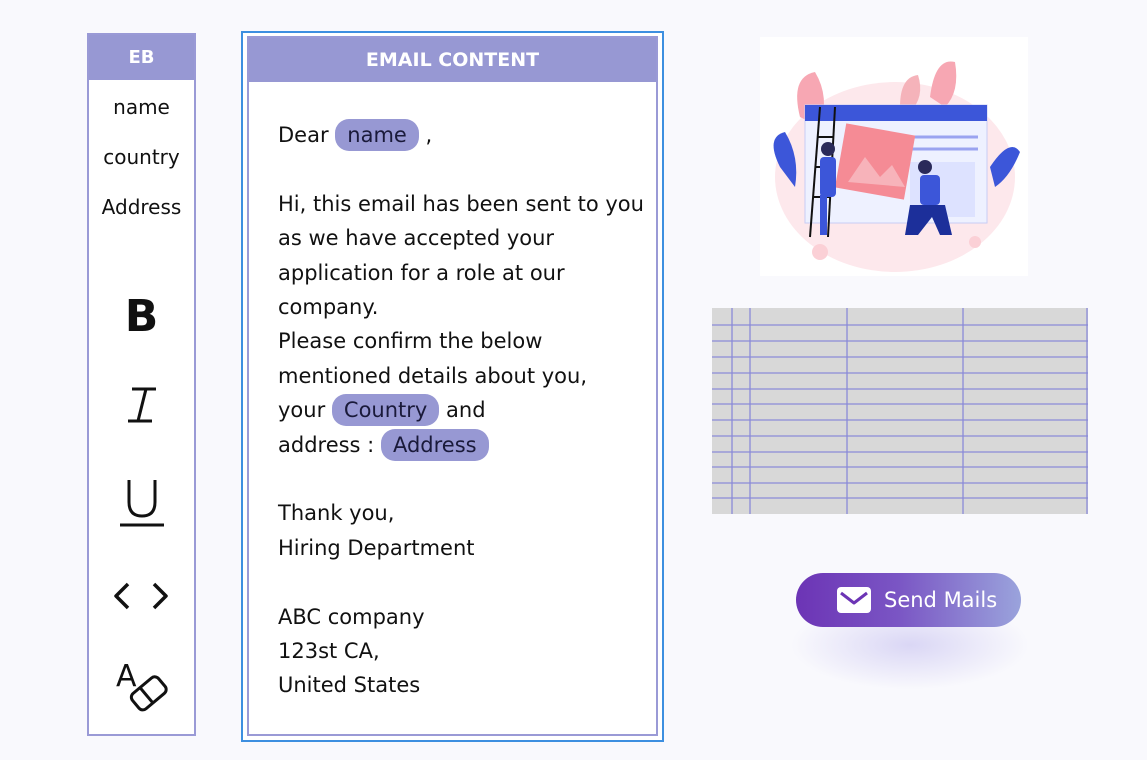  Describe the element at coordinates (141, 108) in the screenshot. I see `variable-name: name` at that location.